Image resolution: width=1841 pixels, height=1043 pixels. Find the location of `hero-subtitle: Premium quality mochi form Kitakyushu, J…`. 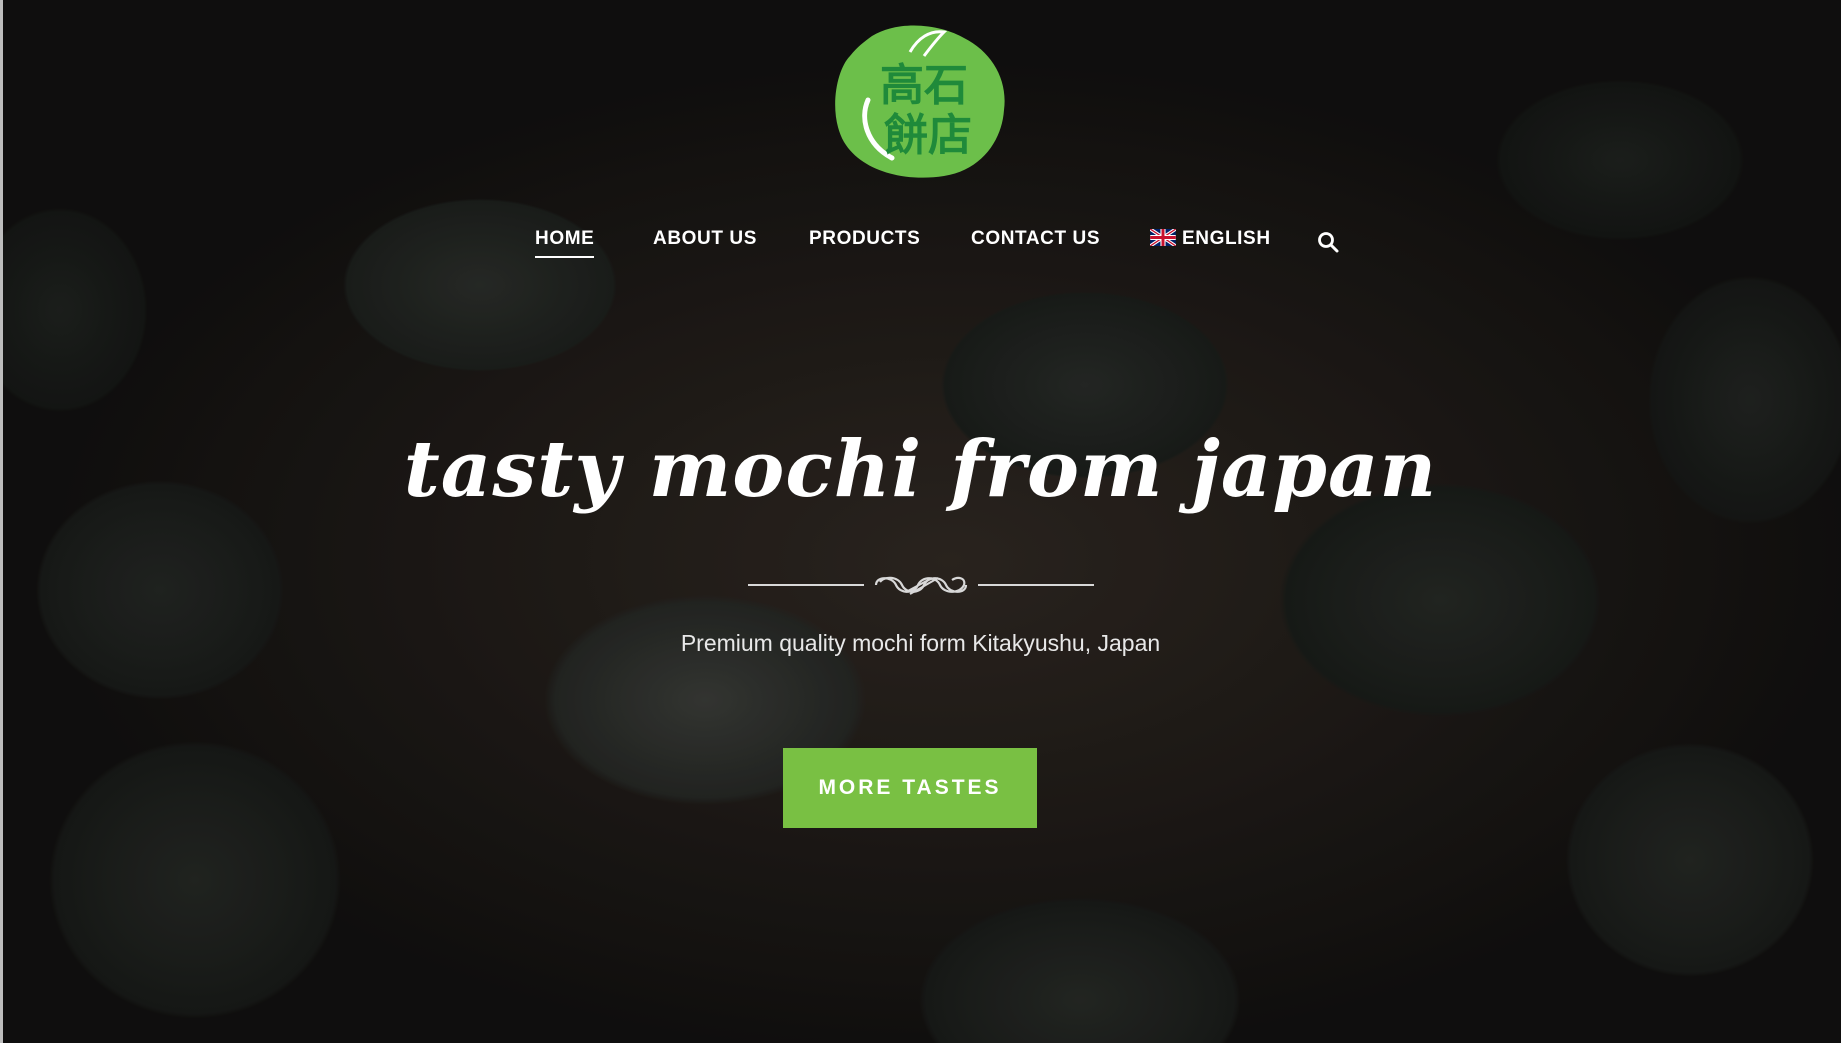

hero-subtitle: Premium quality mochi form Kitakyushu, J… is located at coordinates (920, 643).